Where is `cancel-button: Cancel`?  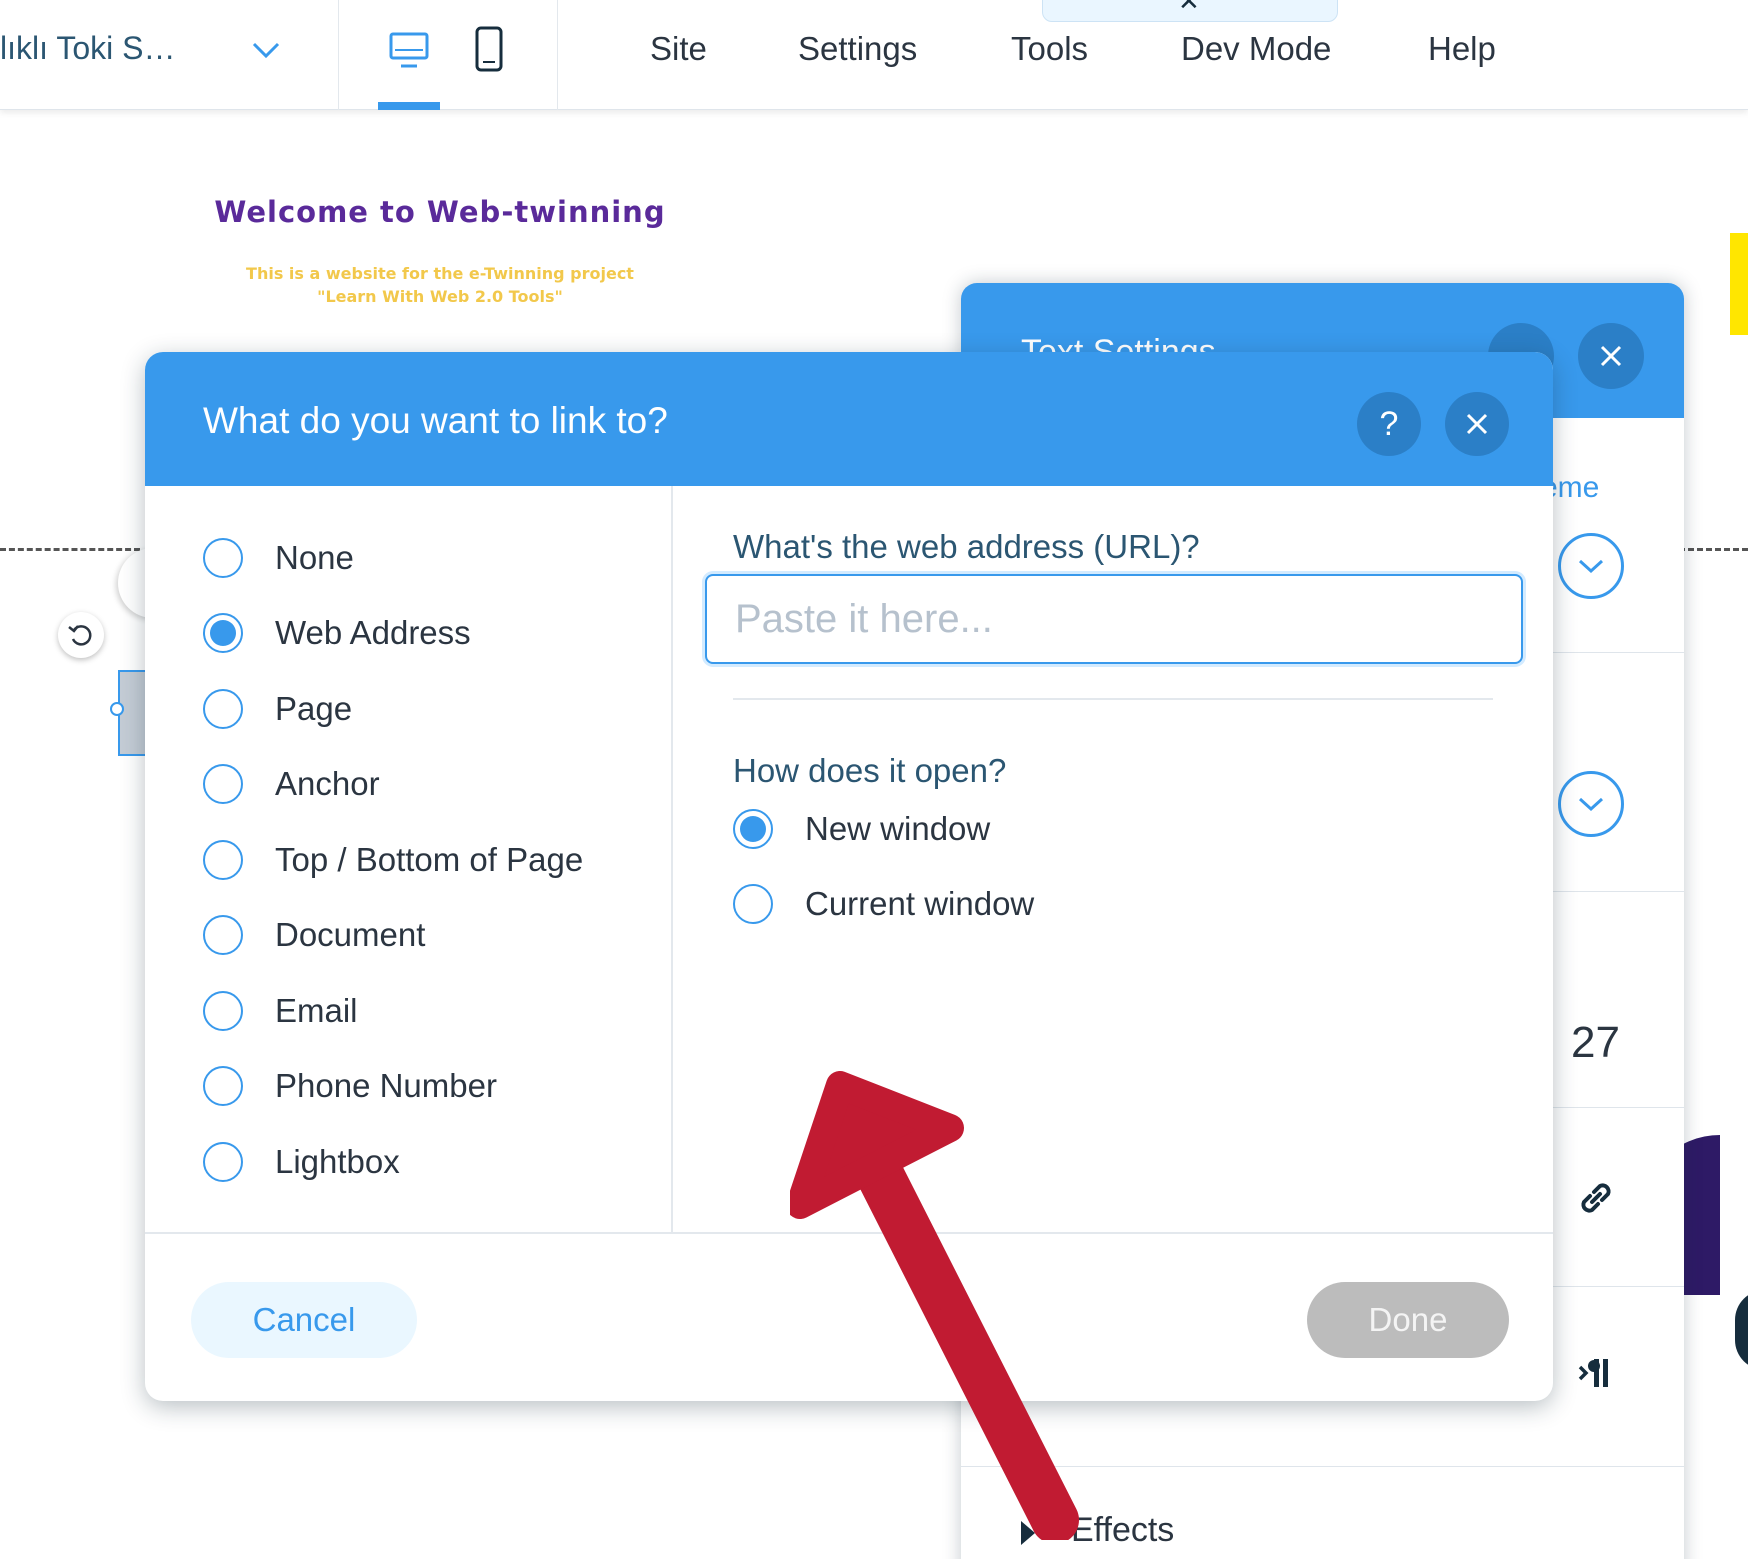
cancel-button: Cancel is located at coordinates (304, 1320).